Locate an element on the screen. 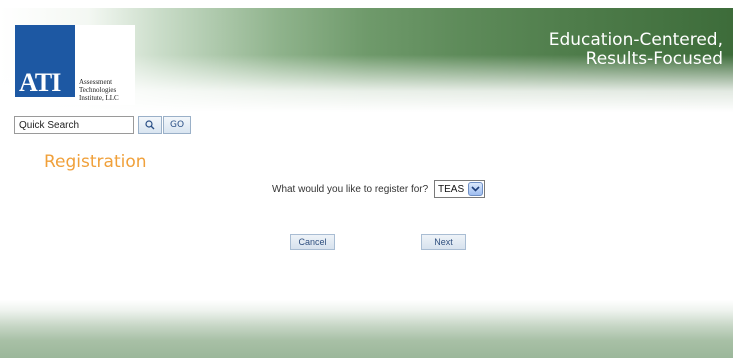  chevron-down-icon is located at coordinates (475, 189).